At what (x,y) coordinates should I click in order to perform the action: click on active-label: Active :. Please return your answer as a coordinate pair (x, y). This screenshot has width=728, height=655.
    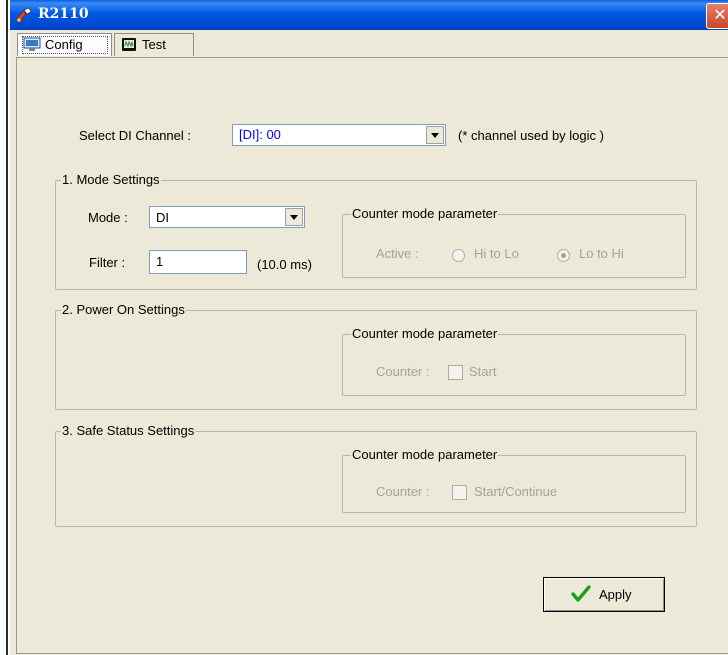
    Looking at the image, I should click on (397, 253).